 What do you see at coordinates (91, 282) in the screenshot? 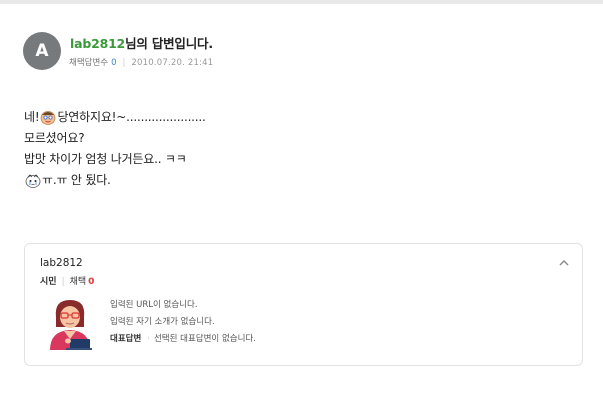
I see `adopt-count: 0` at bounding box center [91, 282].